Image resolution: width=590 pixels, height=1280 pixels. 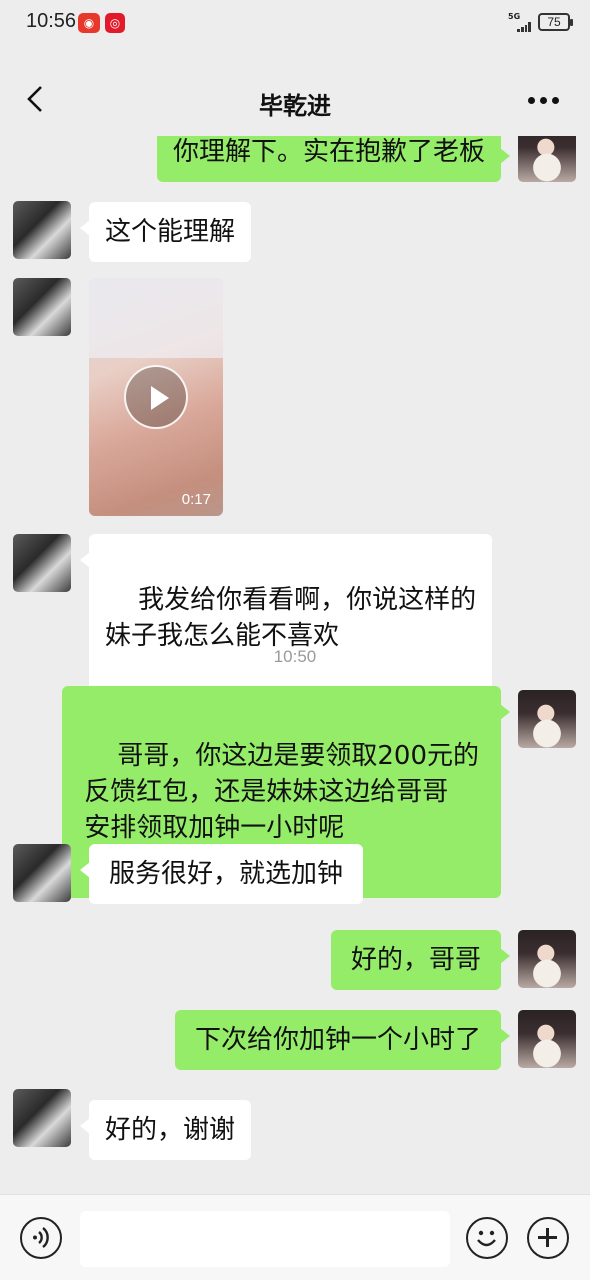 I want to click on chat-header: 毕乾进, so click(x=295, y=101).